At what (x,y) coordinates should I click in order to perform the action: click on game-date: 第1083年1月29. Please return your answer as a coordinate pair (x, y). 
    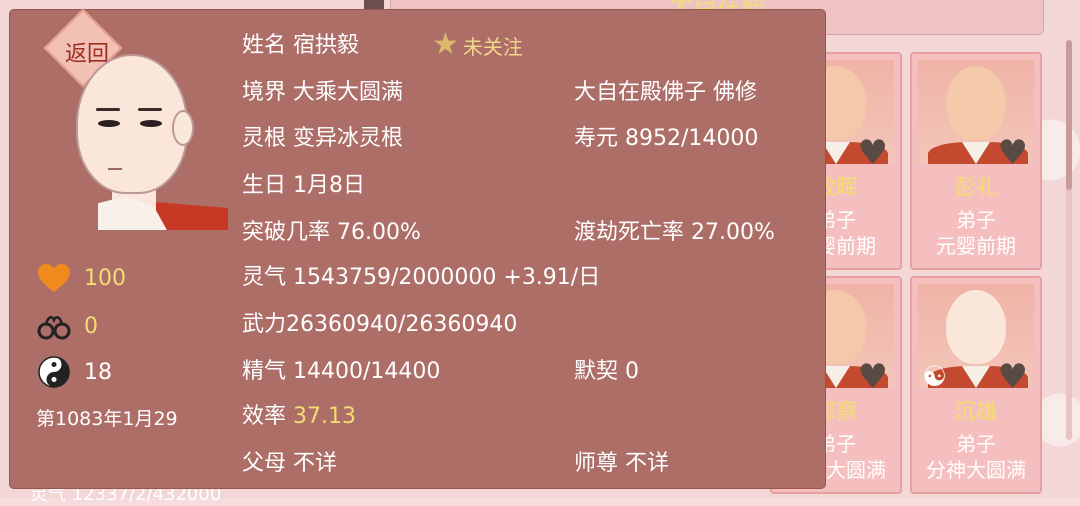
    Looking at the image, I should click on (107, 419).